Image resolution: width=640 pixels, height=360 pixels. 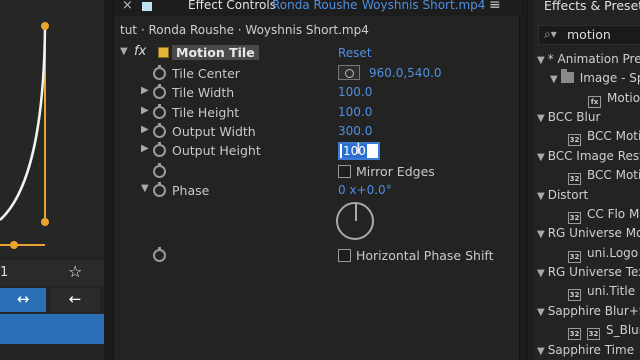 I want to click on phase-value: 0 x+0.0°, so click(x=365, y=190).